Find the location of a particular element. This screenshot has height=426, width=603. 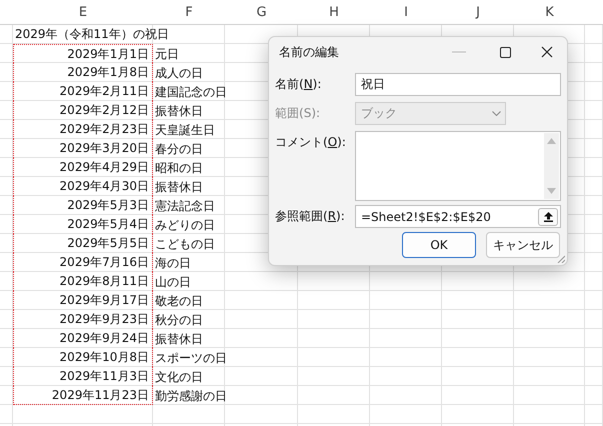

minimize-icon is located at coordinates (459, 52).